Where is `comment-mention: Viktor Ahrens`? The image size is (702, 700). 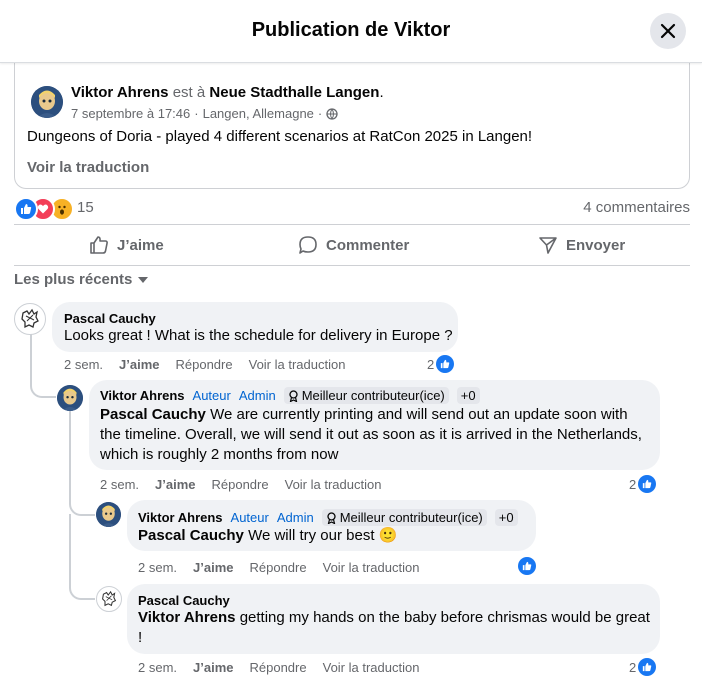 comment-mention: Viktor Ahrens is located at coordinates (187, 617).